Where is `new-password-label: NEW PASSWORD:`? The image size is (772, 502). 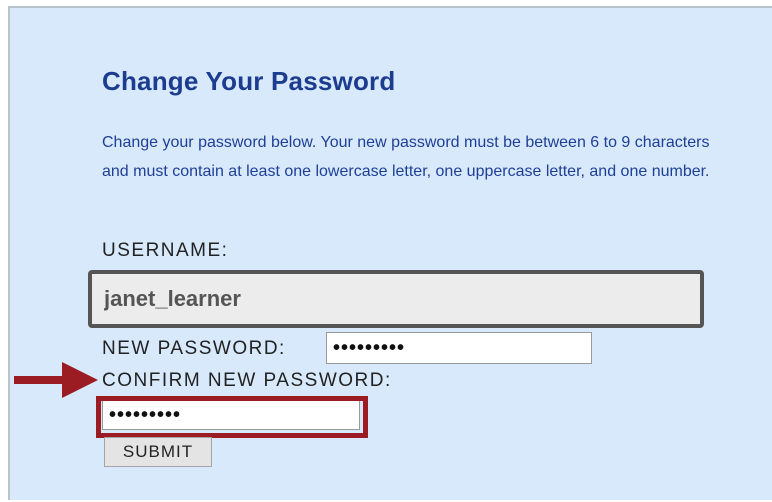
new-password-label: NEW PASSWORD: is located at coordinates (194, 348).